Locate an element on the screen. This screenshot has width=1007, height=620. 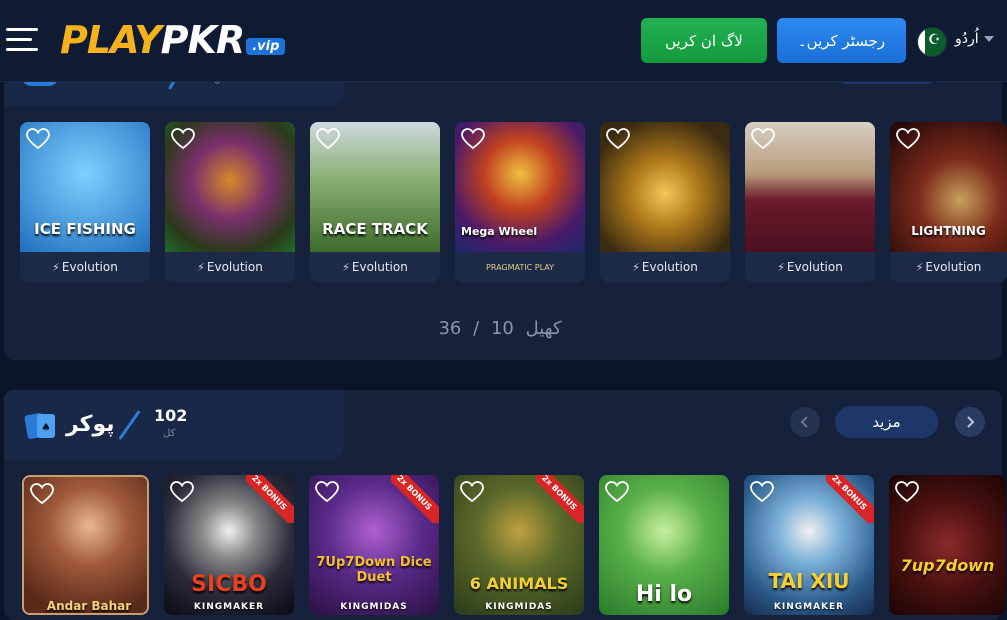
game-thumbnail: 2x BONUS 7Up7Down Dice Duet KINGMIDAS is located at coordinates (374, 545).